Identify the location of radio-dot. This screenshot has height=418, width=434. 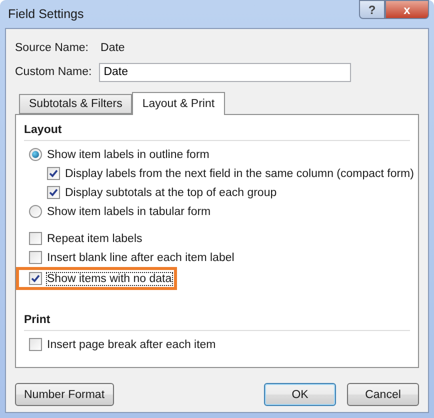
(35, 154).